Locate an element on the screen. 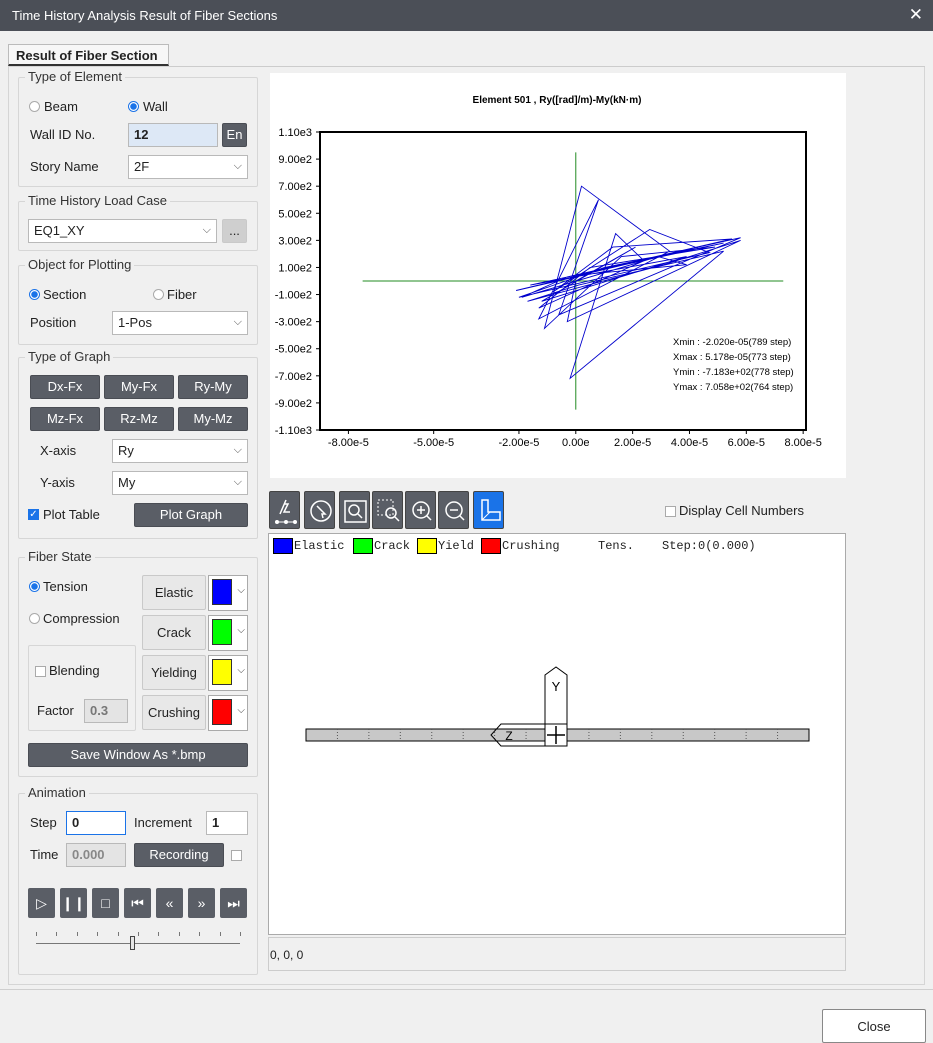 This screenshot has width=933, height=1043. y-tick-label: -1.00e2 is located at coordinates (293, 296).